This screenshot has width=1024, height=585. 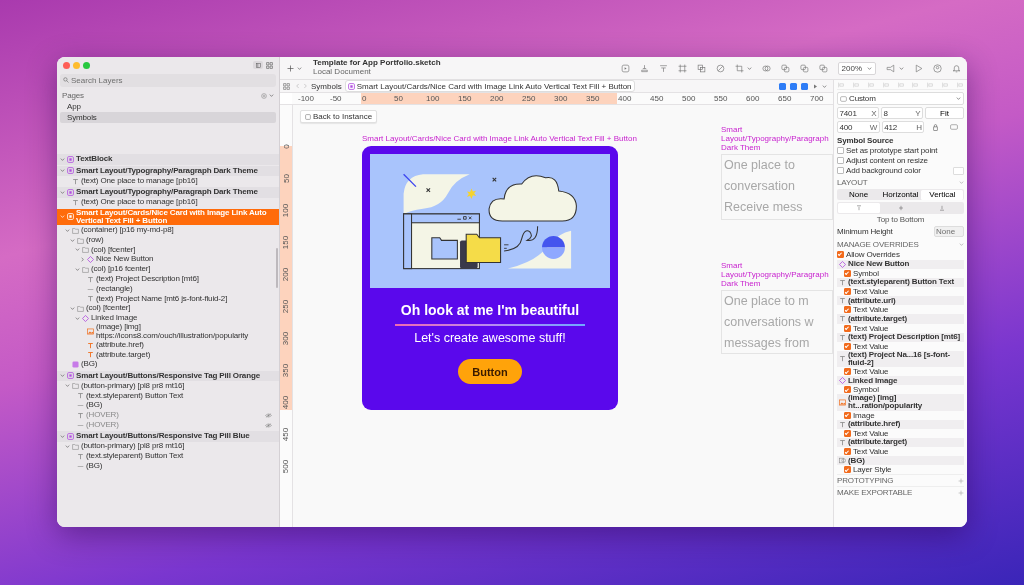 I want to click on lock-icon, so click(x=935, y=127).